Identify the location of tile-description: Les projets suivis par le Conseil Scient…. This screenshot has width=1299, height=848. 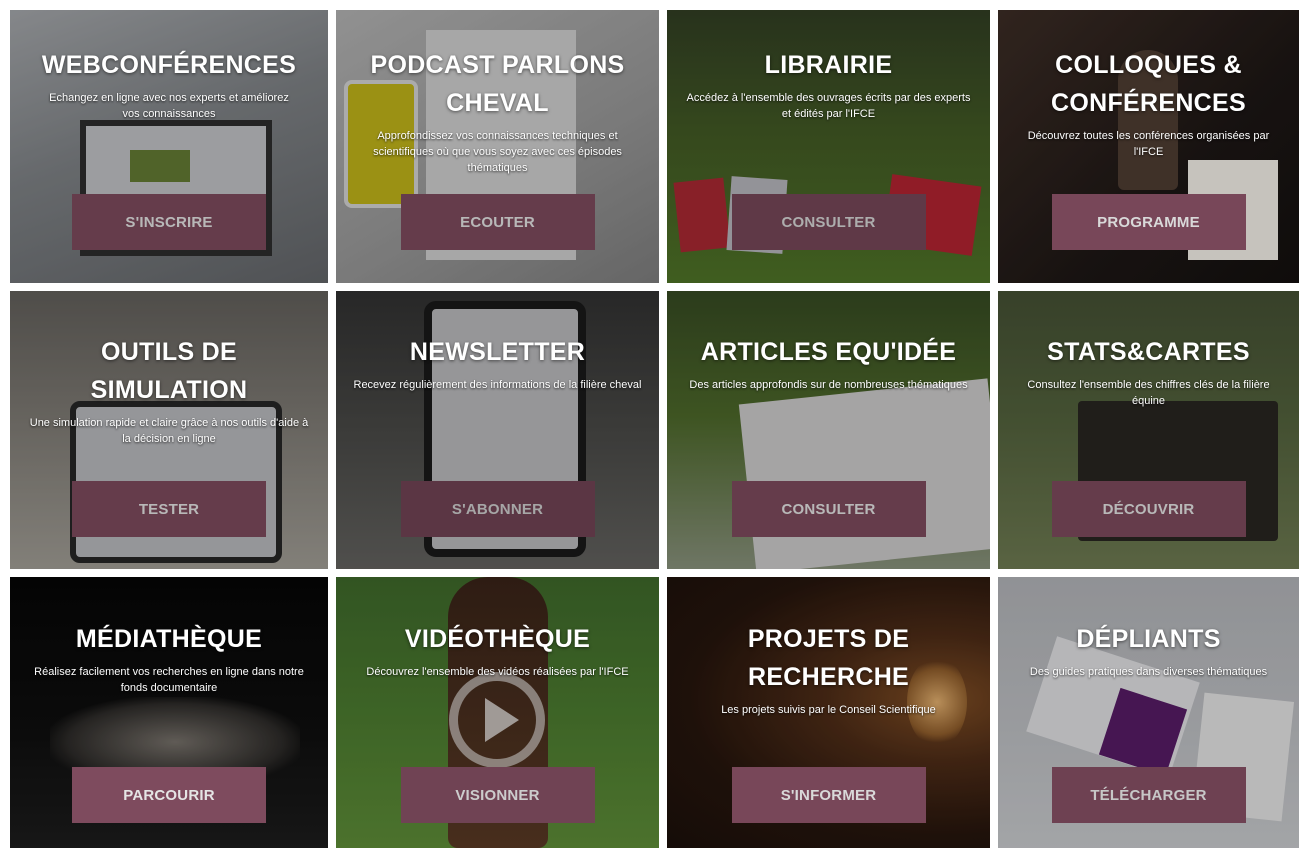
(828, 710).